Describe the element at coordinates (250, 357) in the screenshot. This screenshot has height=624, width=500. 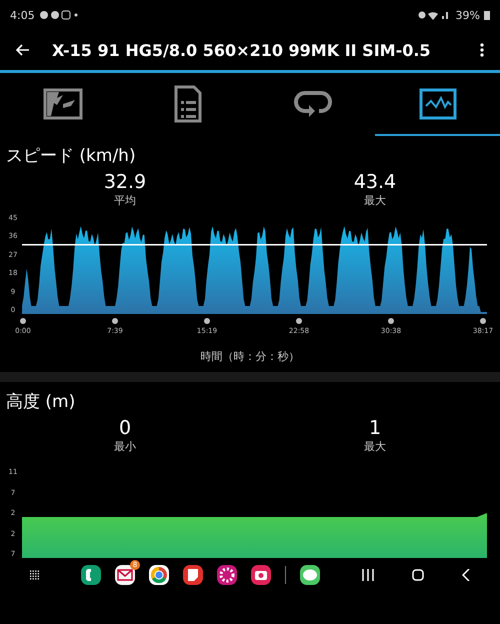
I see `axis-title: 時間（時：分：秒）` at that location.